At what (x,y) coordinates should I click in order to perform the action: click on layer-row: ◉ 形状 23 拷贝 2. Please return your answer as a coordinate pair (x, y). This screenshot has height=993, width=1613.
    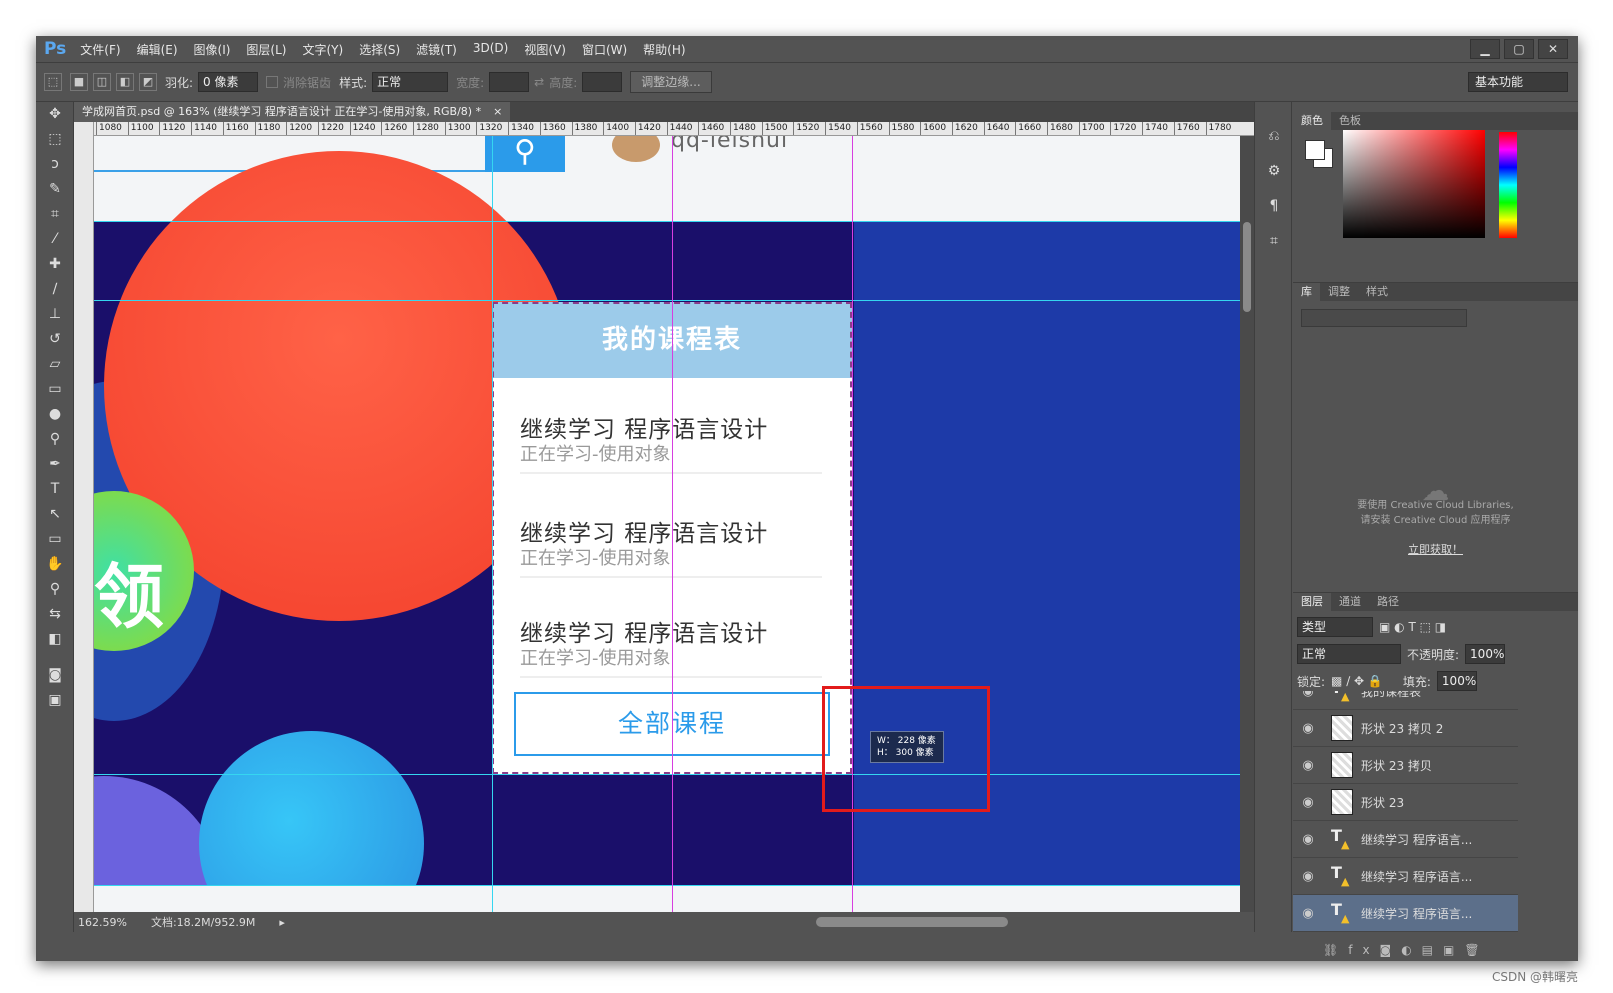
    Looking at the image, I should click on (1405, 728).